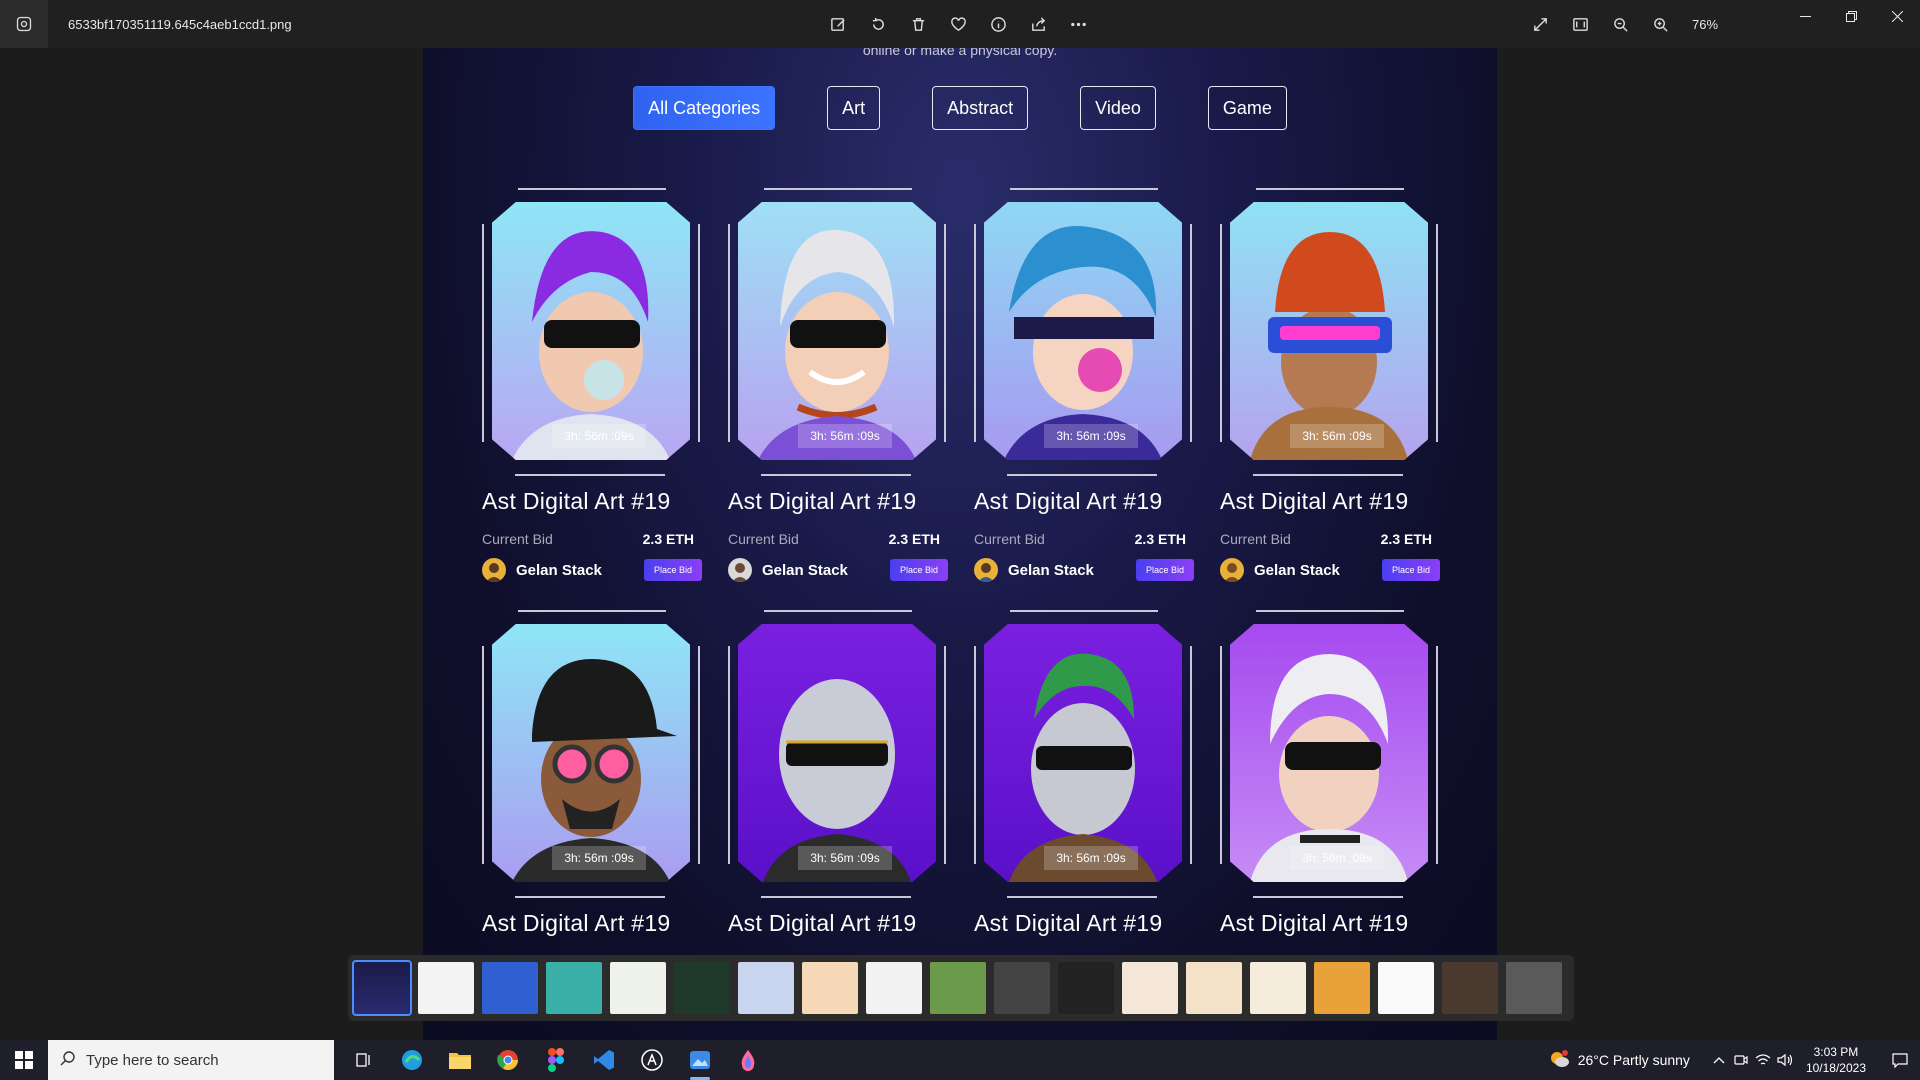 Image resolution: width=1920 pixels, height=1080 pixels. I want to click on delete-icon, so click(918, 24).